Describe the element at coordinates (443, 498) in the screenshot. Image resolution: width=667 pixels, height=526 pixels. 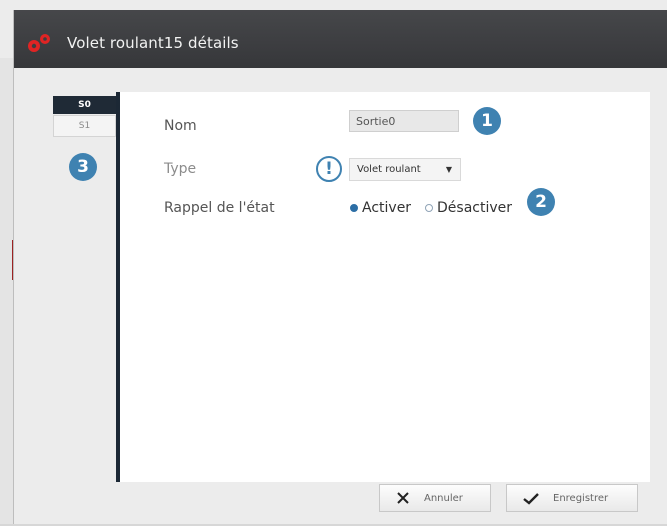
I see `cancel-label: Annuler` at that location.